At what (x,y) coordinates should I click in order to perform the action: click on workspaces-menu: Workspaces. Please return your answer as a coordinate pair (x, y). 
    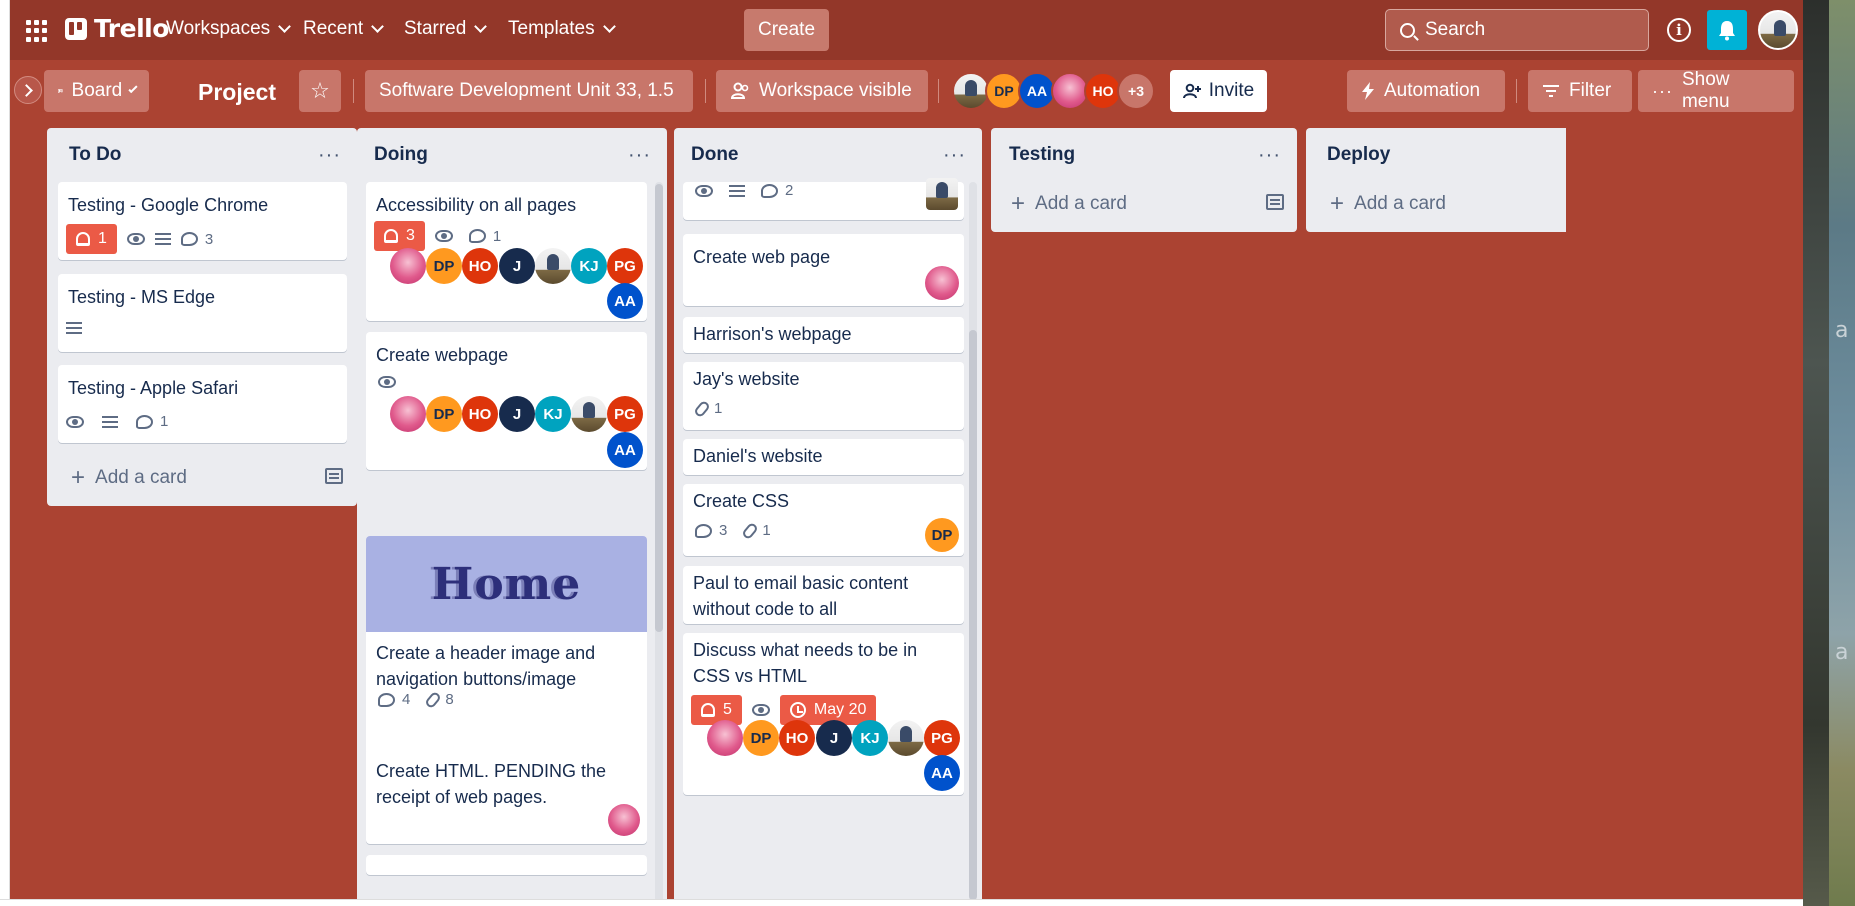
    Looking at the image, I should click on (229, 29).